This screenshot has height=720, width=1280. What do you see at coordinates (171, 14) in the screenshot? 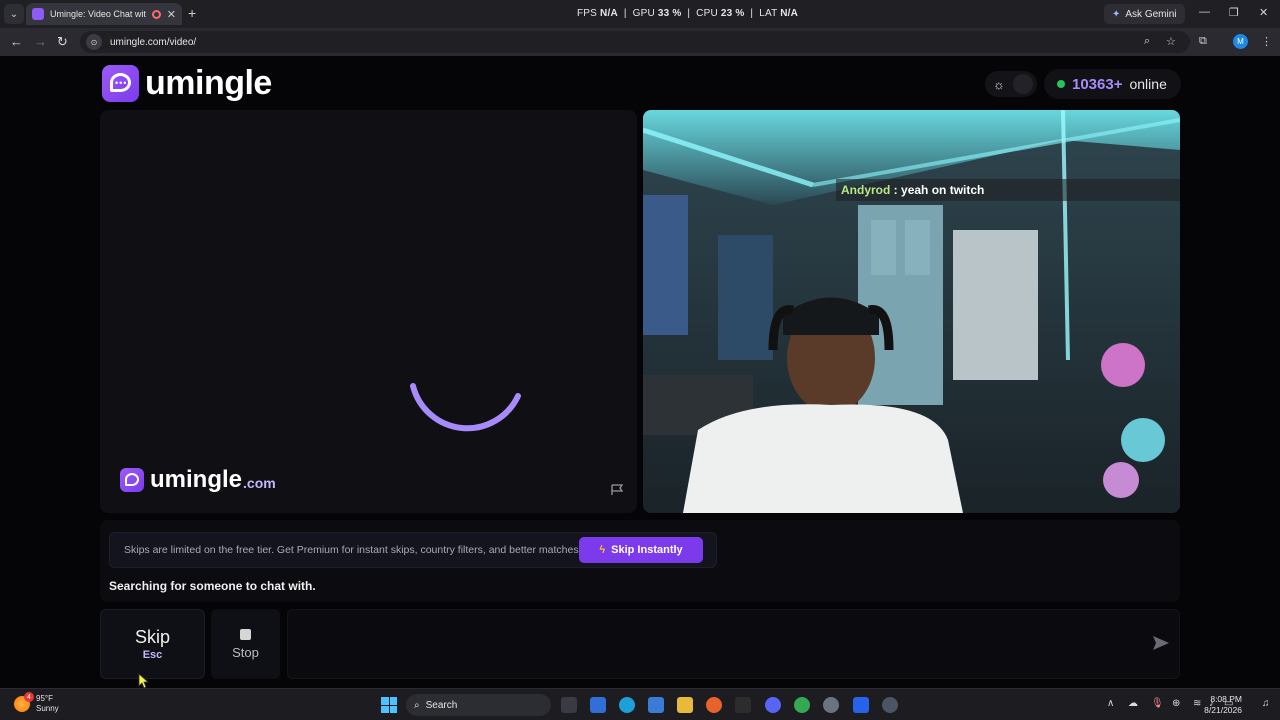
I see `close-tab-icon: ✕` at bounding box center [171, 14].